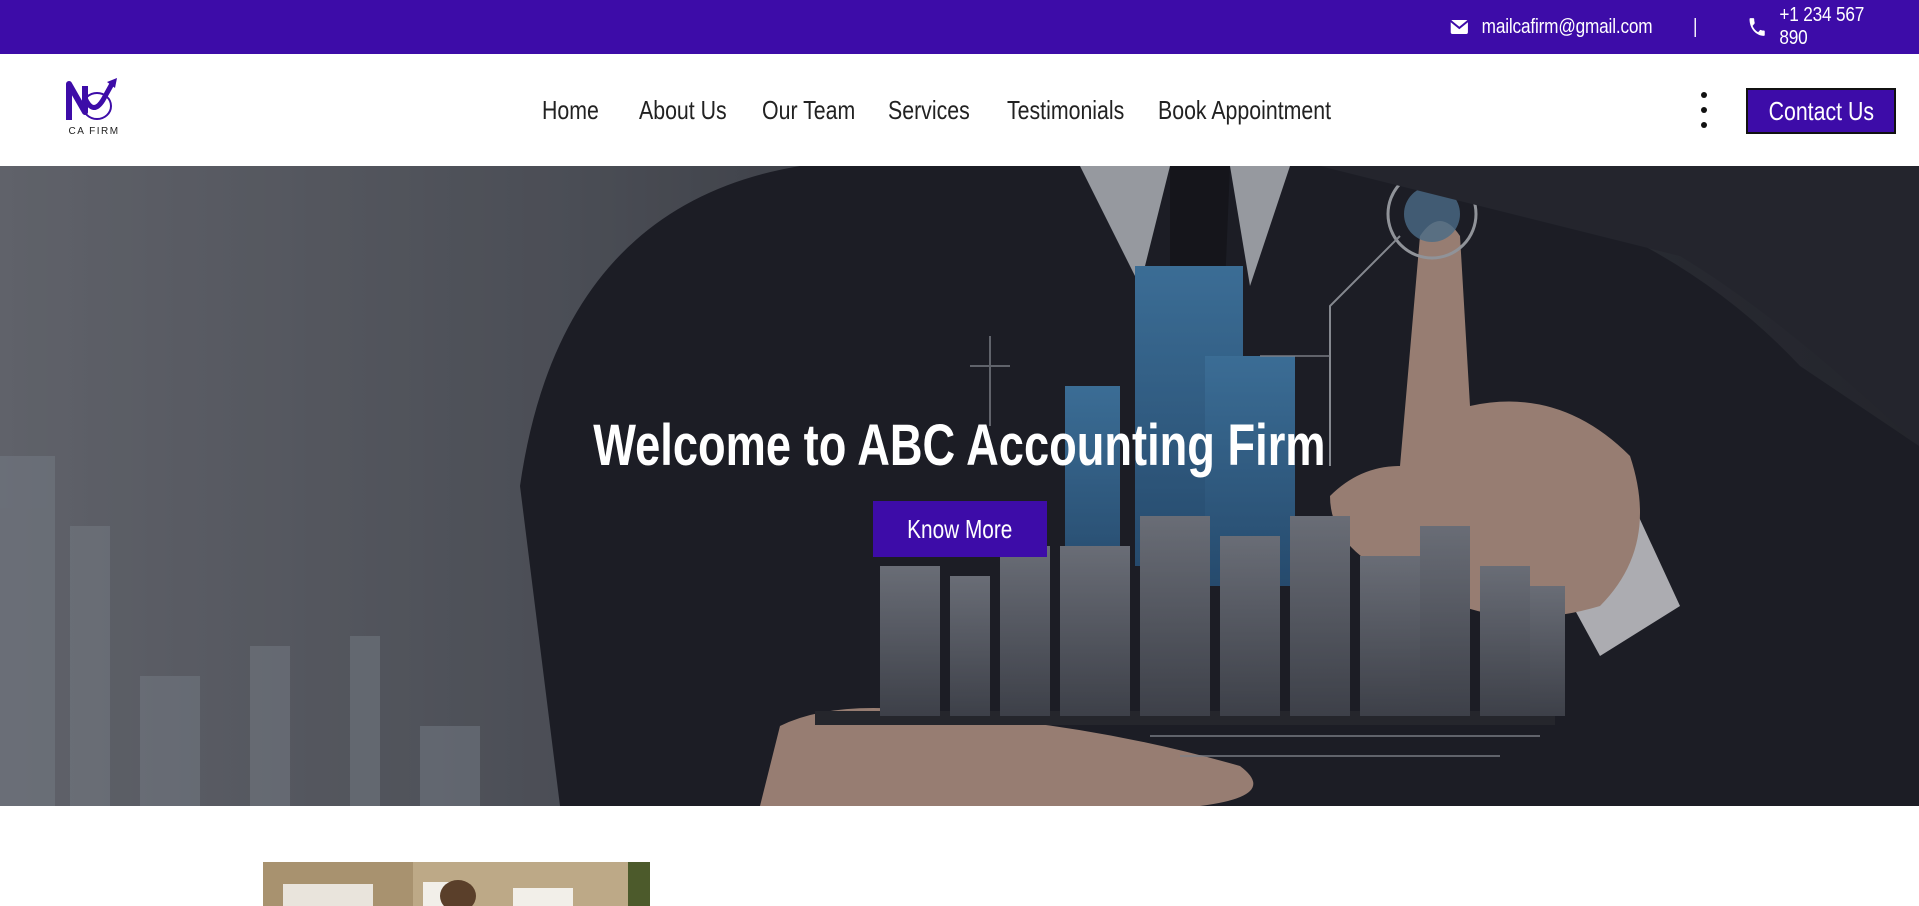 Image resolution: width=1919 pixels, height=906 pixels. I want to click on phone-icon, so click(1757, 27).